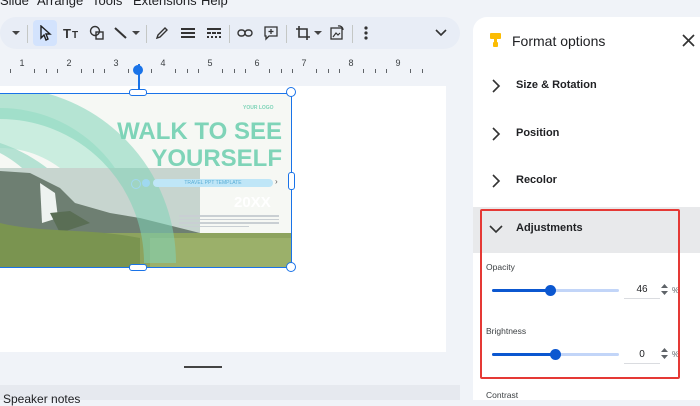  What do you see at coordinates (116, 63) in the screenshot?
I see `ruler-number: 3` at bounding box center [116, 63].